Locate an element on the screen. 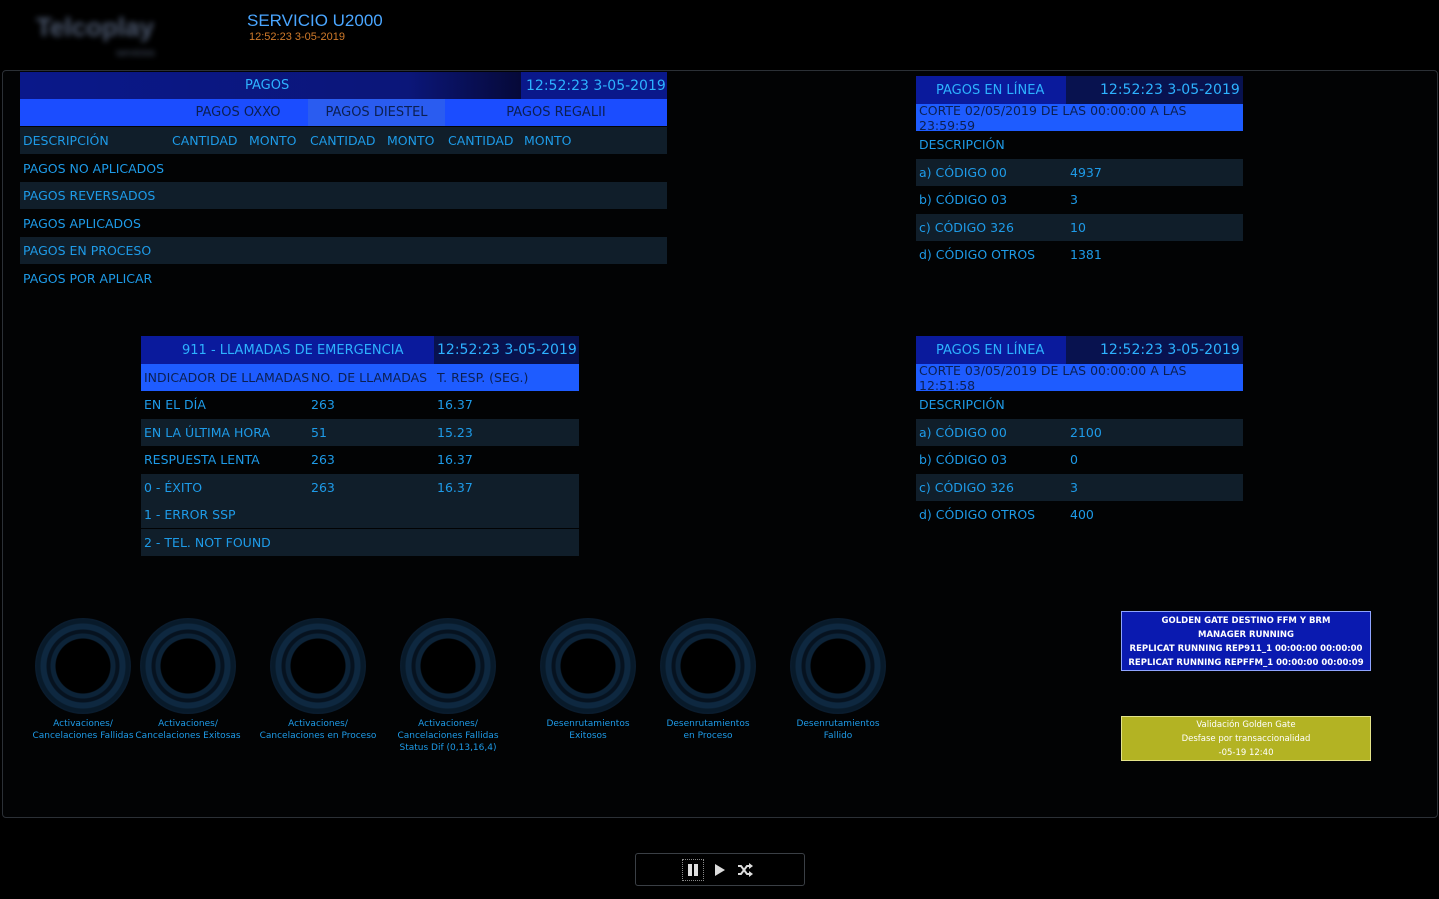 The width and height of the screenshot is (1439, 899). table-row: PAGOS EN PROCESO is located at coordinates (343, 250).